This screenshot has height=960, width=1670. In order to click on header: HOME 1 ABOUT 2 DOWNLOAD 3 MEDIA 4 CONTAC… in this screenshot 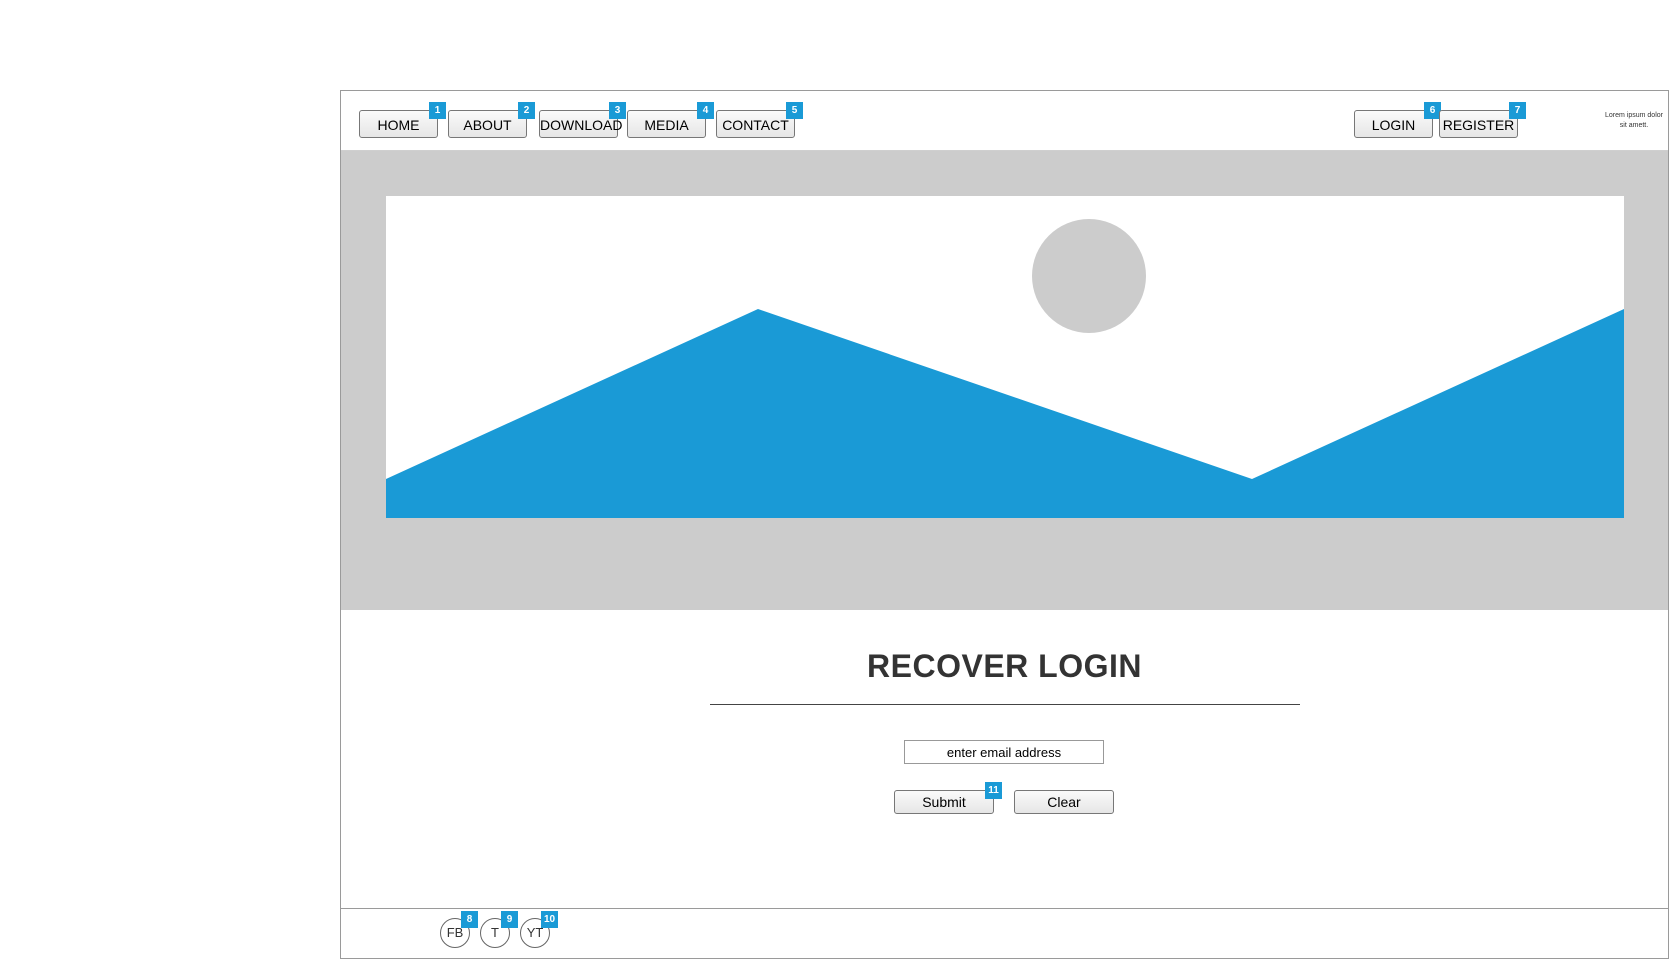, I will do `click(1004, 121)`.